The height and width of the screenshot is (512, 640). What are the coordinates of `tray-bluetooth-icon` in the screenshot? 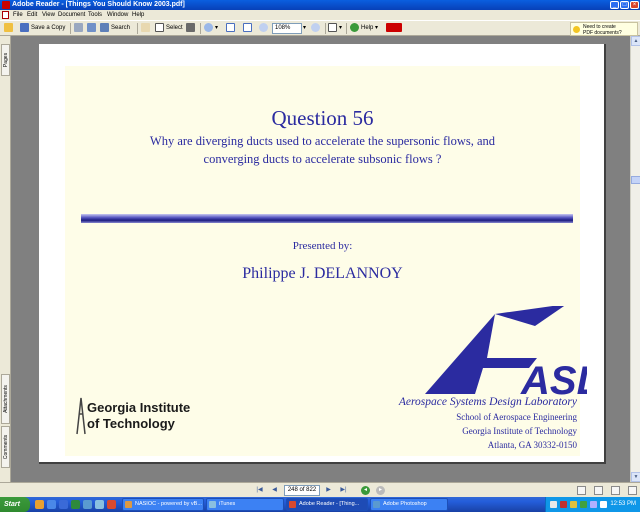 It's located at (593, 504).